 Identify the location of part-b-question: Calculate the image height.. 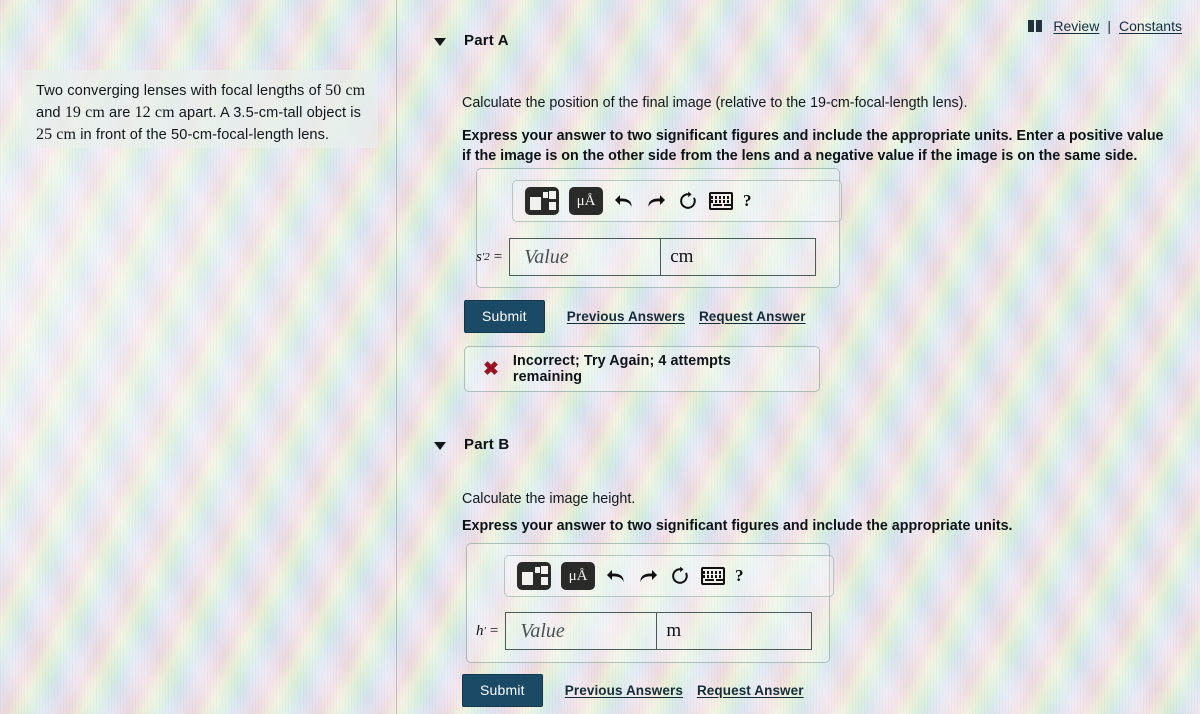
(548, 499).